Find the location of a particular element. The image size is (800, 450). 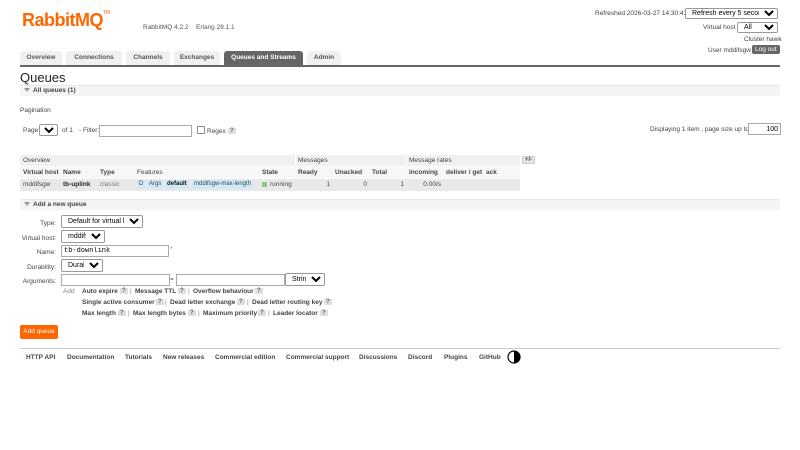

columns-toggle-button: +/- is located at coordinates (529, 160).